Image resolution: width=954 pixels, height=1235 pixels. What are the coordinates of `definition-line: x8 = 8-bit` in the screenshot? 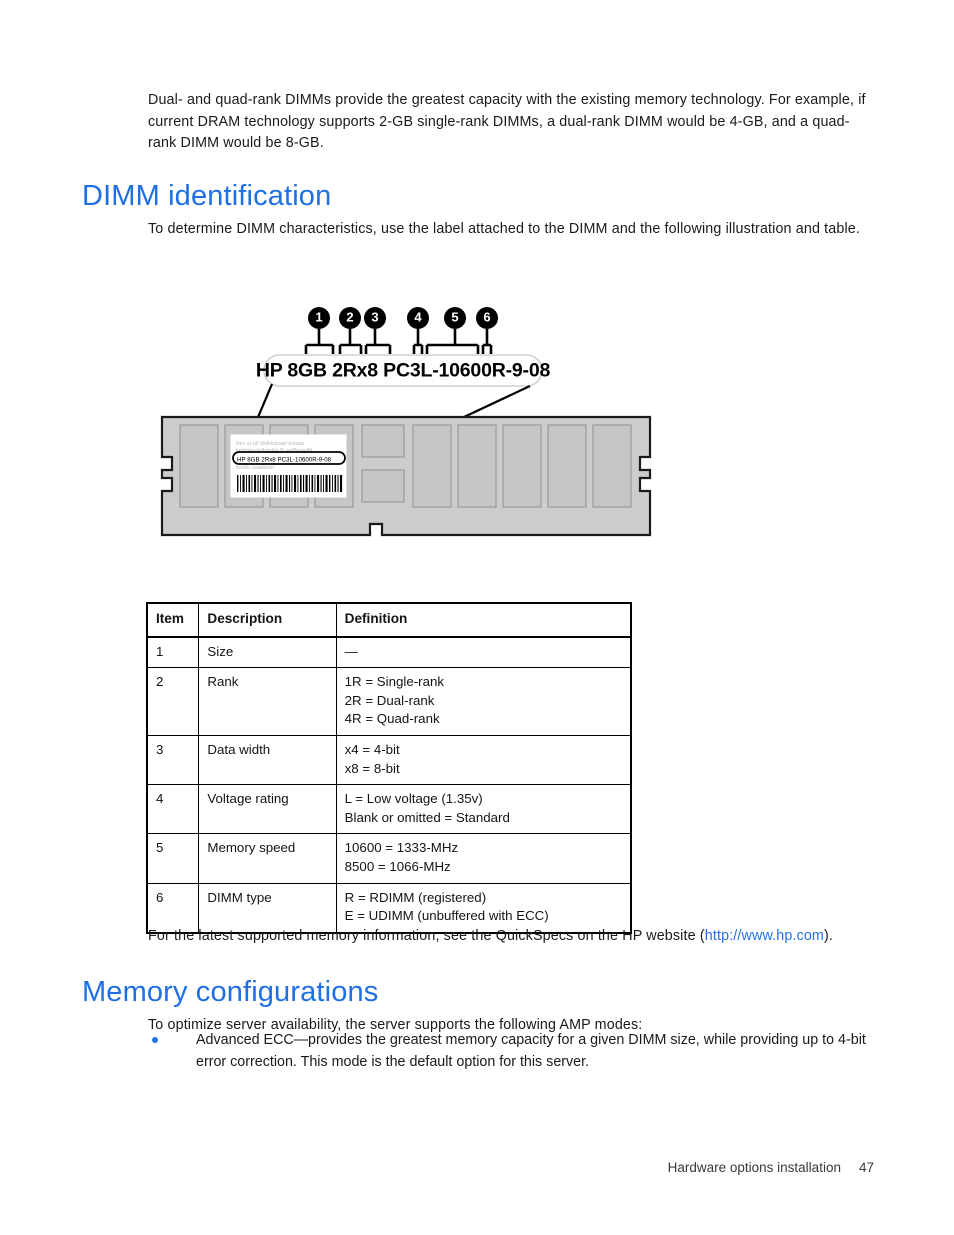 It's located at (372, 768).